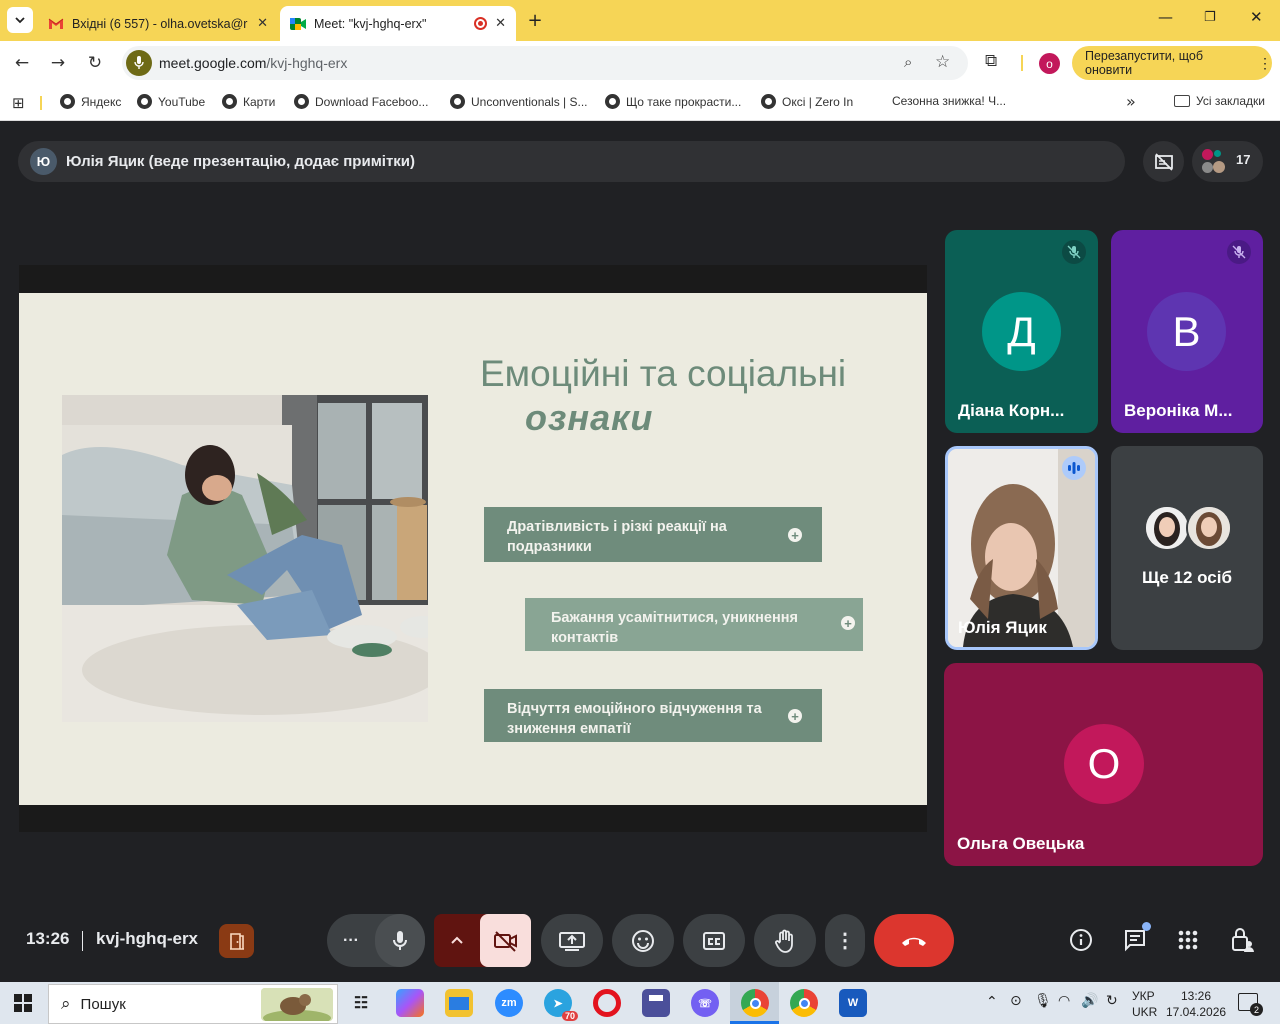 This screenshot has width=1280, height=1024. Describe the element at coordinates (457, 940) in the screenshot. I see `video-options-button` at that location.